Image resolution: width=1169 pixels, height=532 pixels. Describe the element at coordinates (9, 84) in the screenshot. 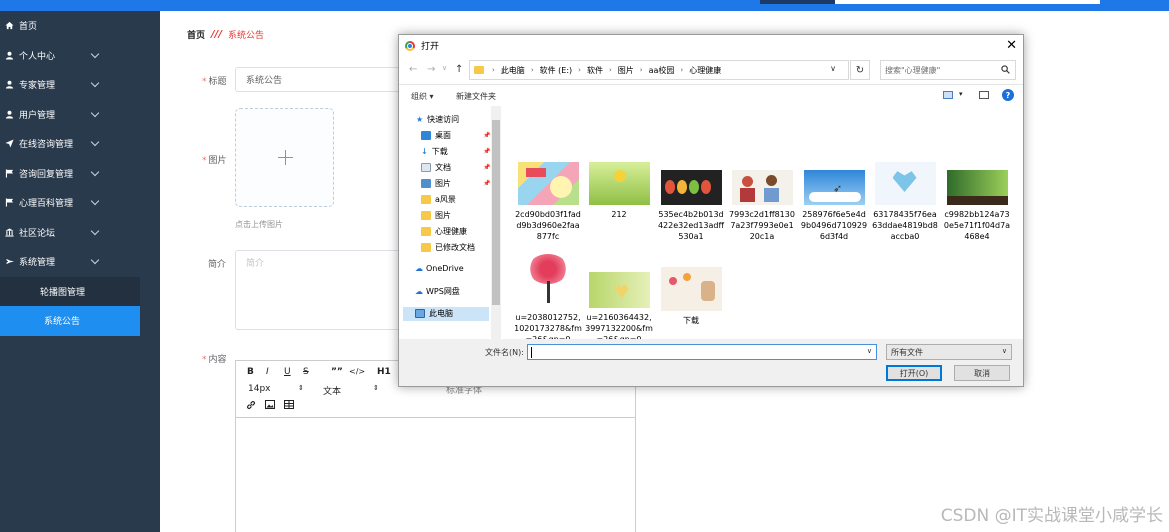

I see `user-icon` at that location.